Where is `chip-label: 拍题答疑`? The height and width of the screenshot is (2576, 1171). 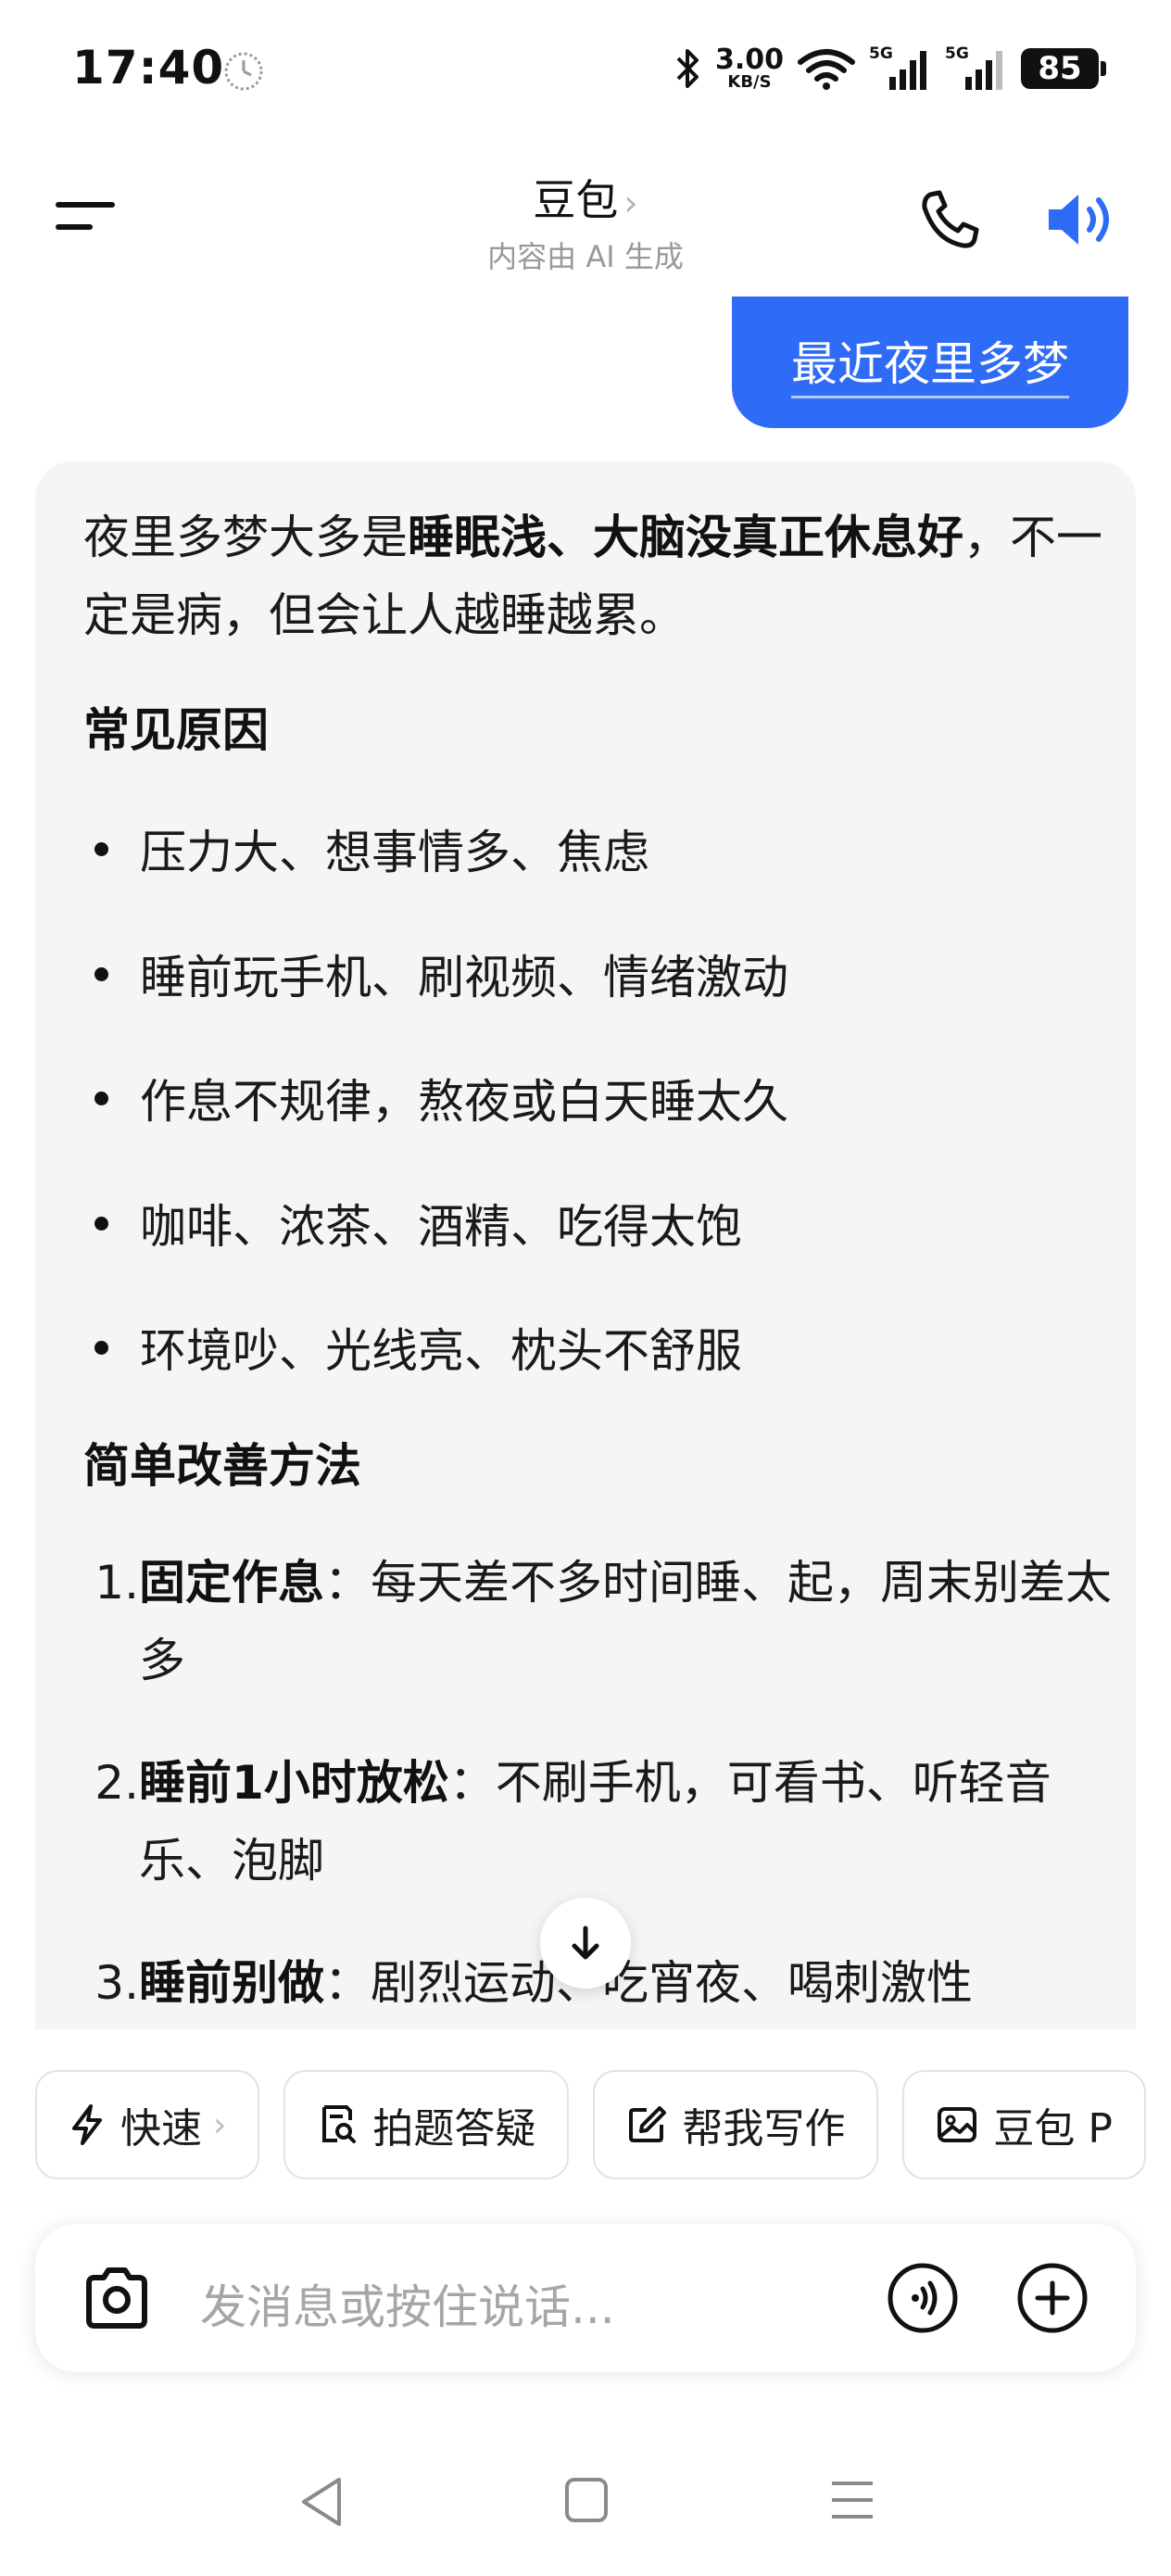 chip-label: 拍题答疑 is located at coordinates (454, 2129).